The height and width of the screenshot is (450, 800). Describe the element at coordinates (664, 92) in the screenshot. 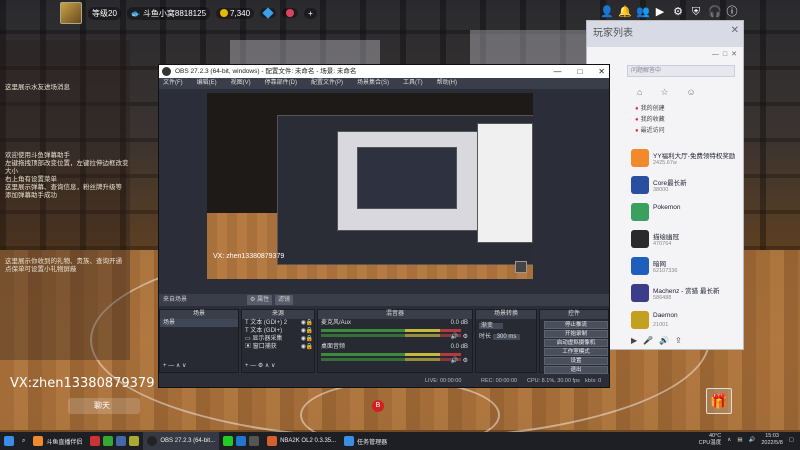

I see `star-icon: ☆` at that location.